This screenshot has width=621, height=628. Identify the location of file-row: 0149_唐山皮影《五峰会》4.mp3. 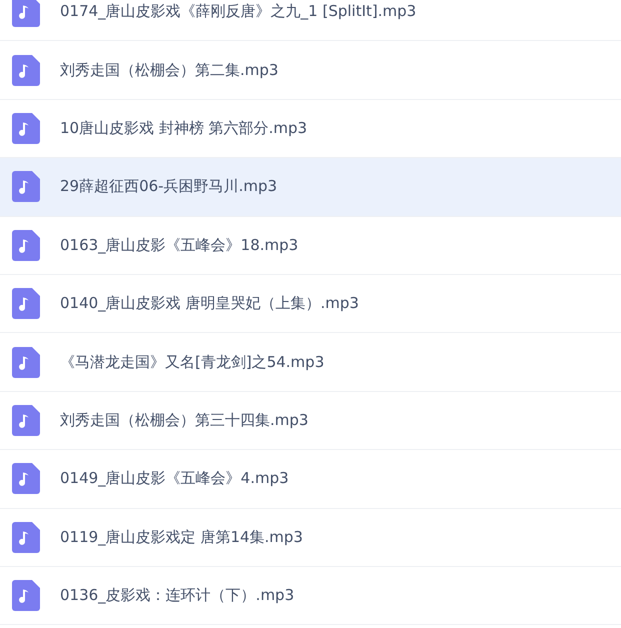
(310, 479).